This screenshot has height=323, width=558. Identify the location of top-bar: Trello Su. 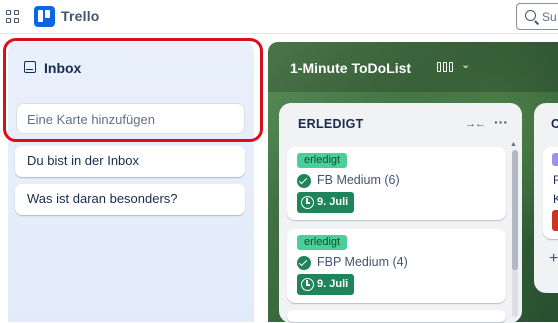
(279, 17).